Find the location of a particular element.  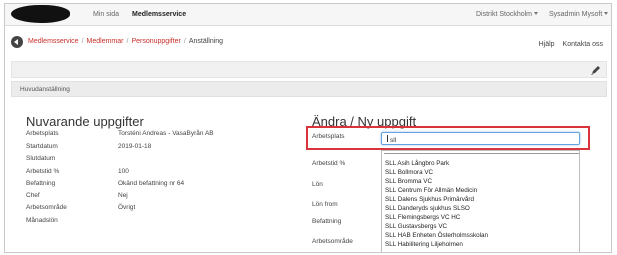

district-menu: Distrikt Stockholm is located at coordinates (507, 14).